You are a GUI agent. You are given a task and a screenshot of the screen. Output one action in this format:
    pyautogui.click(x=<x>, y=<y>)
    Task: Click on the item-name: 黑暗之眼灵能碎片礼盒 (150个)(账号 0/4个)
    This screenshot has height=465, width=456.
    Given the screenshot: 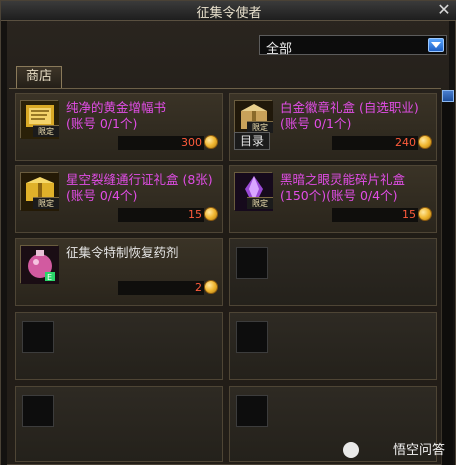 What is the action you would take?
    pyautogui.click(x=343, y=187)
    